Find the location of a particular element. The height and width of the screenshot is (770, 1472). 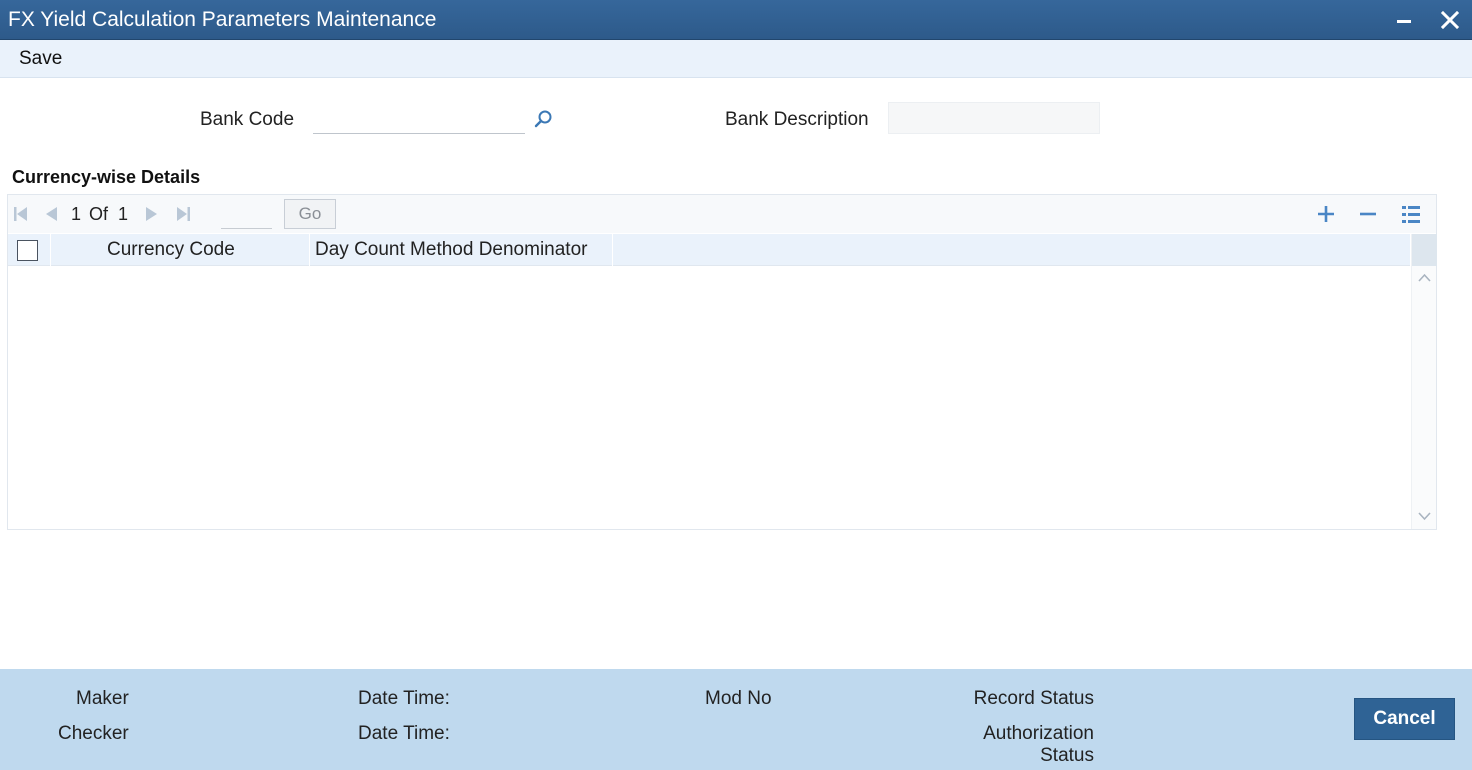

bank-description-input is located at coordinates (994, 118).